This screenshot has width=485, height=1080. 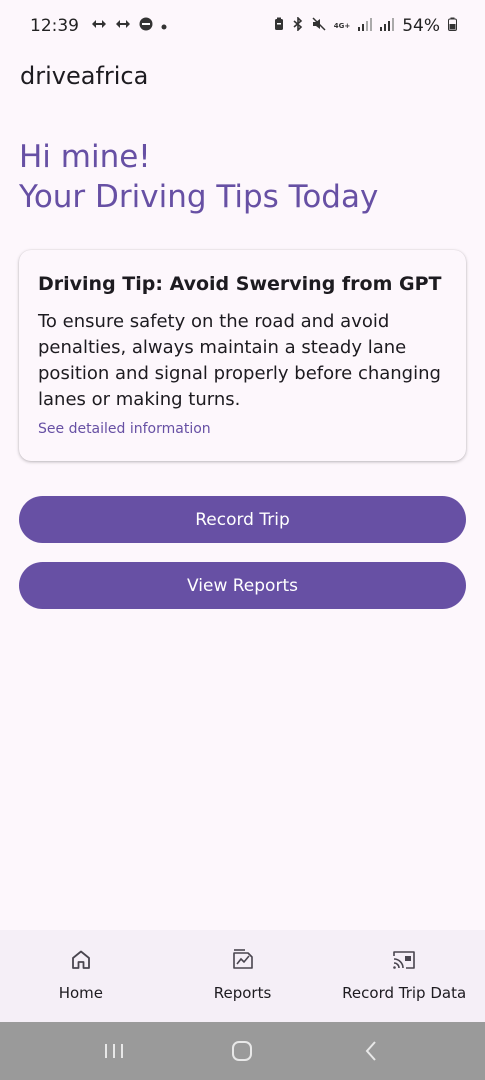 What do you see at coordinates (54, 26) in the screenshot?
I see `status-time: 12:39` at bounding box center [54, 26].